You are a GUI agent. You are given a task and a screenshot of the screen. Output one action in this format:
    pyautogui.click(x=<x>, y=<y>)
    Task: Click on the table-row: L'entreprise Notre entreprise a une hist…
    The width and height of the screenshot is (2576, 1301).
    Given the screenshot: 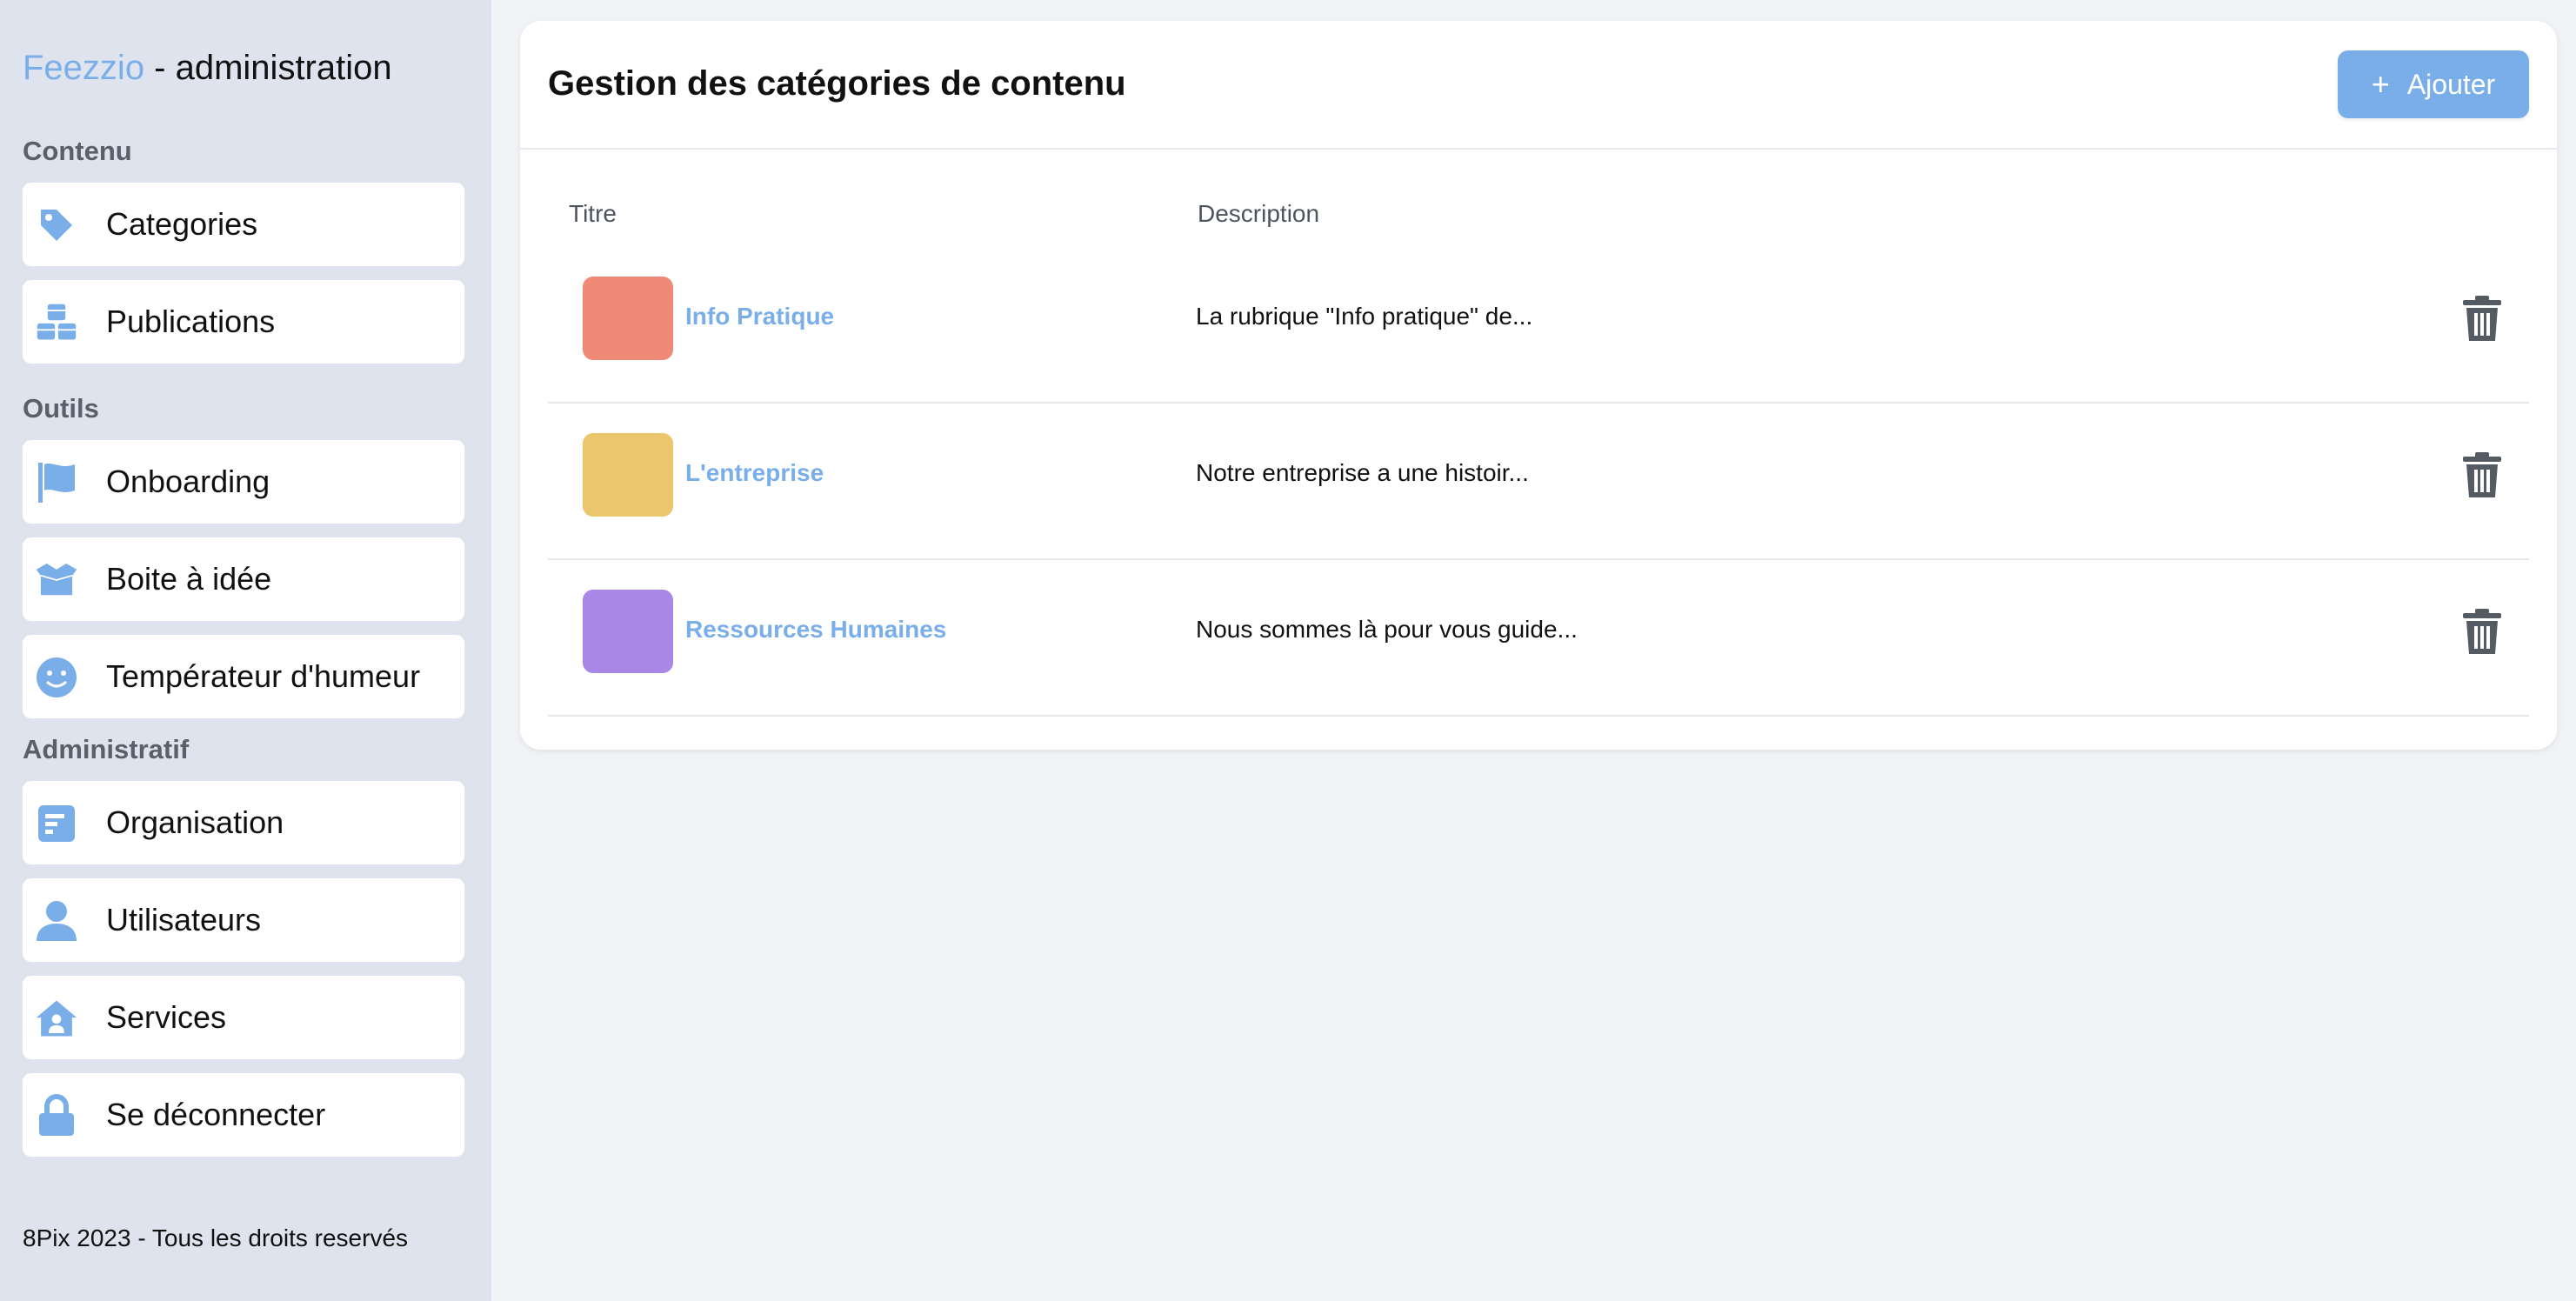 What is the action you would take?
    pyautogui.click(x=1538, y=482)
    